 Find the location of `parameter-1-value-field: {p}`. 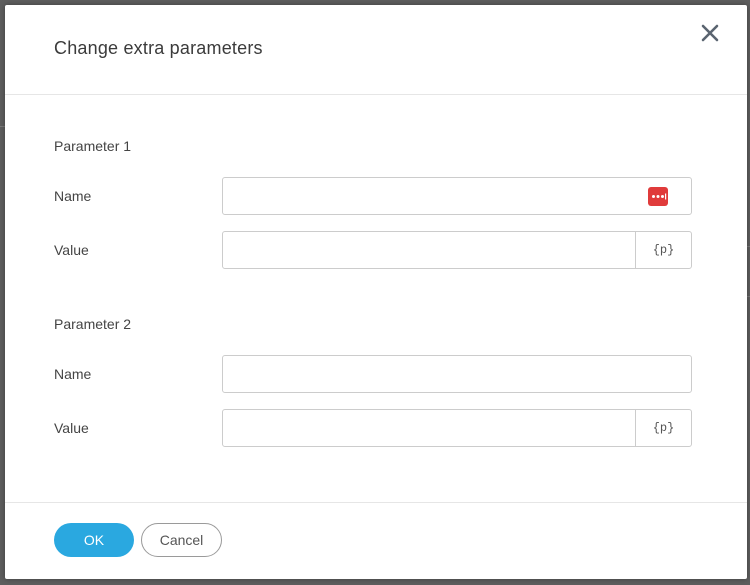

parameter-1-value-field: {p} is located at coordinates (457, 250).